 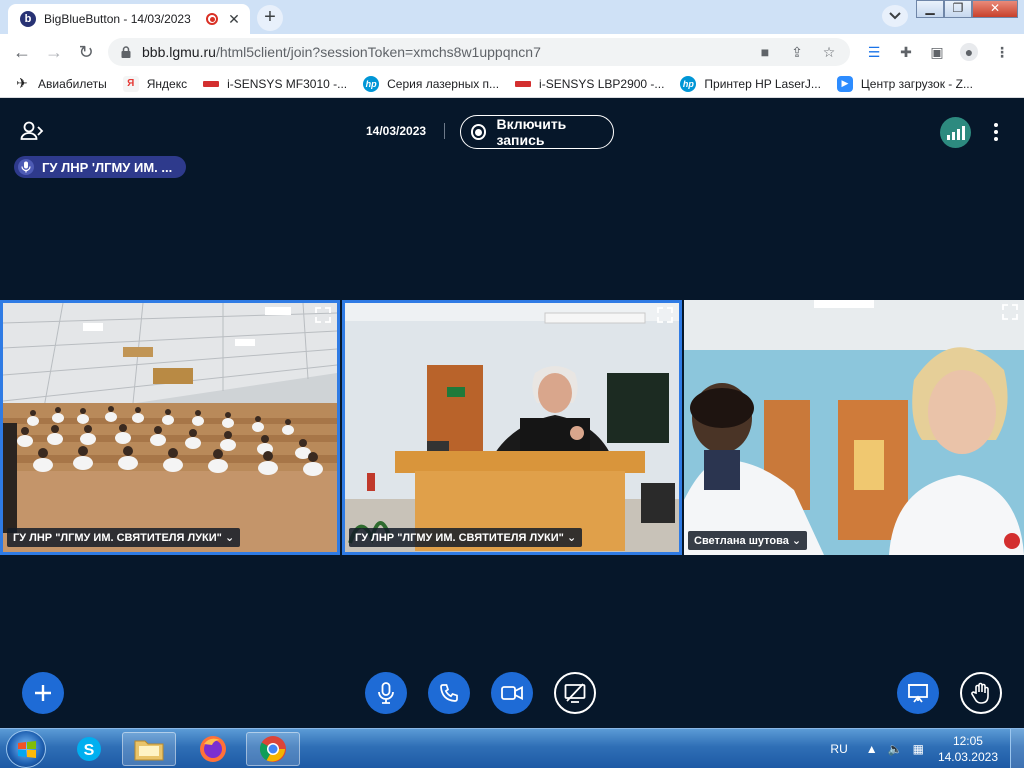 What do you see at coordinates (895, 749) in the screenshot?
I see `volume-icon: 🔈` at bounding box center [895, 749].